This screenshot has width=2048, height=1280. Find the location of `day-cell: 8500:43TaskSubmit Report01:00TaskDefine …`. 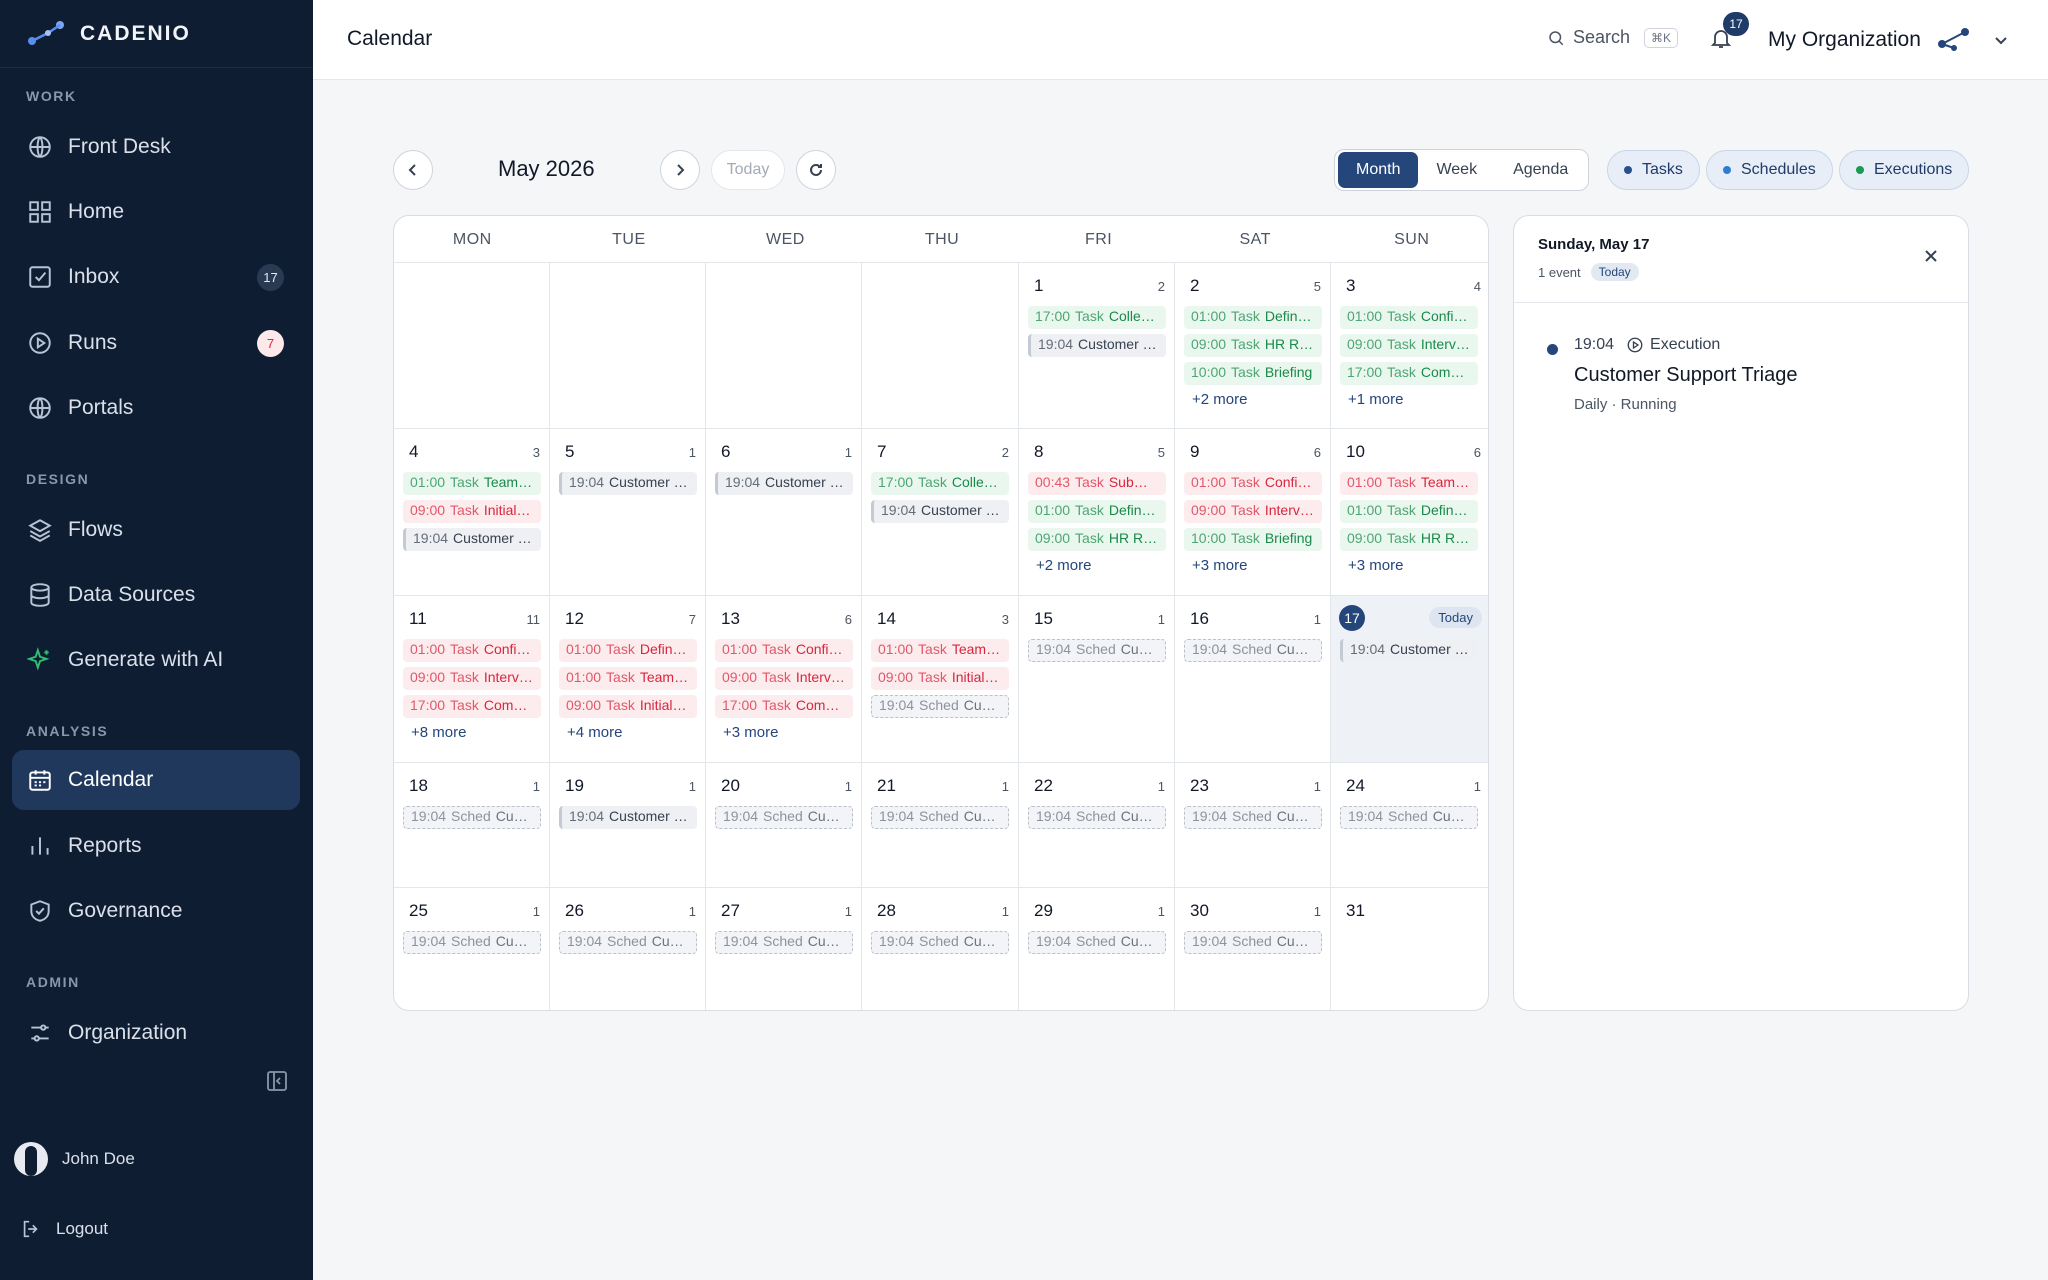

day-cell: 8500:43TaskSubmit Report01:00TaskDefine … is located at coordinates (1097, 512).